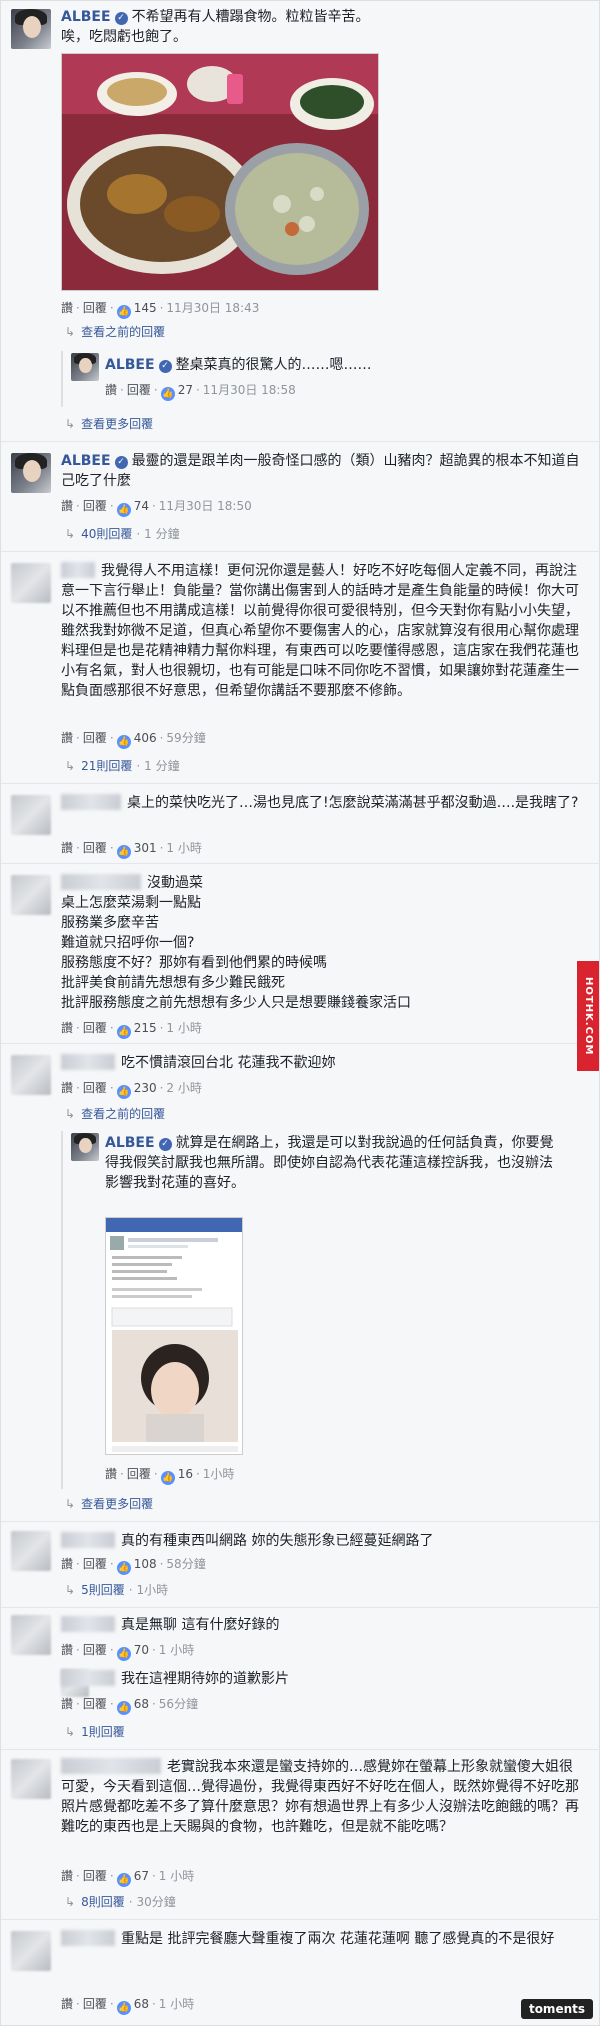 The width and height of the screenshot is (600, 2026). I want to click on comment-body: 真是無聊 這有什麼好錄的, so click(321, 1625).